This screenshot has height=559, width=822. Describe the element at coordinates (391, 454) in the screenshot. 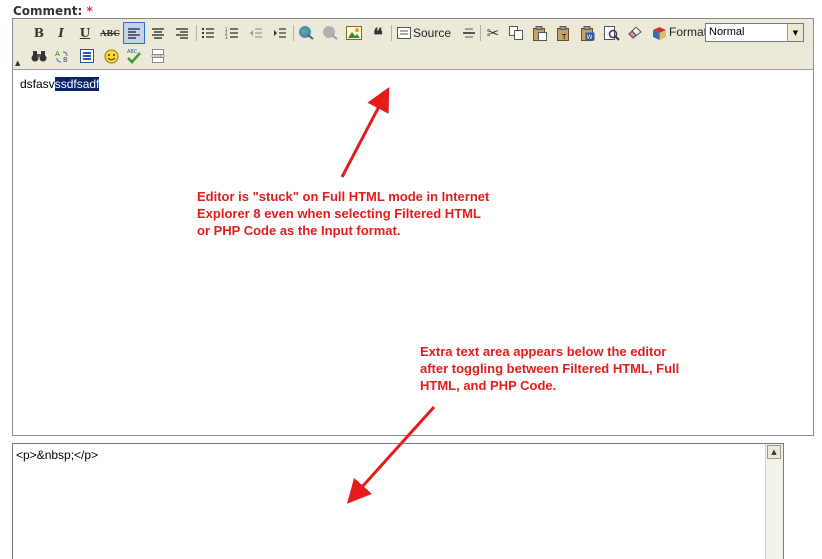

I see `arrow-to-textarea` at that location.